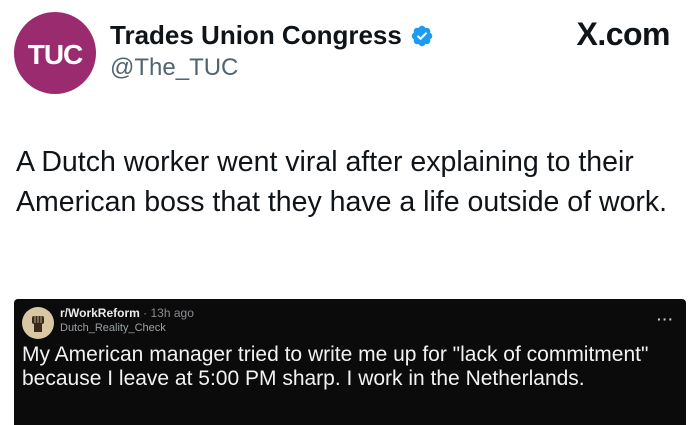  Describe the element at coordinates (623, 34) in the screenshot. I see `x-brand-logo: X.com` at that location.